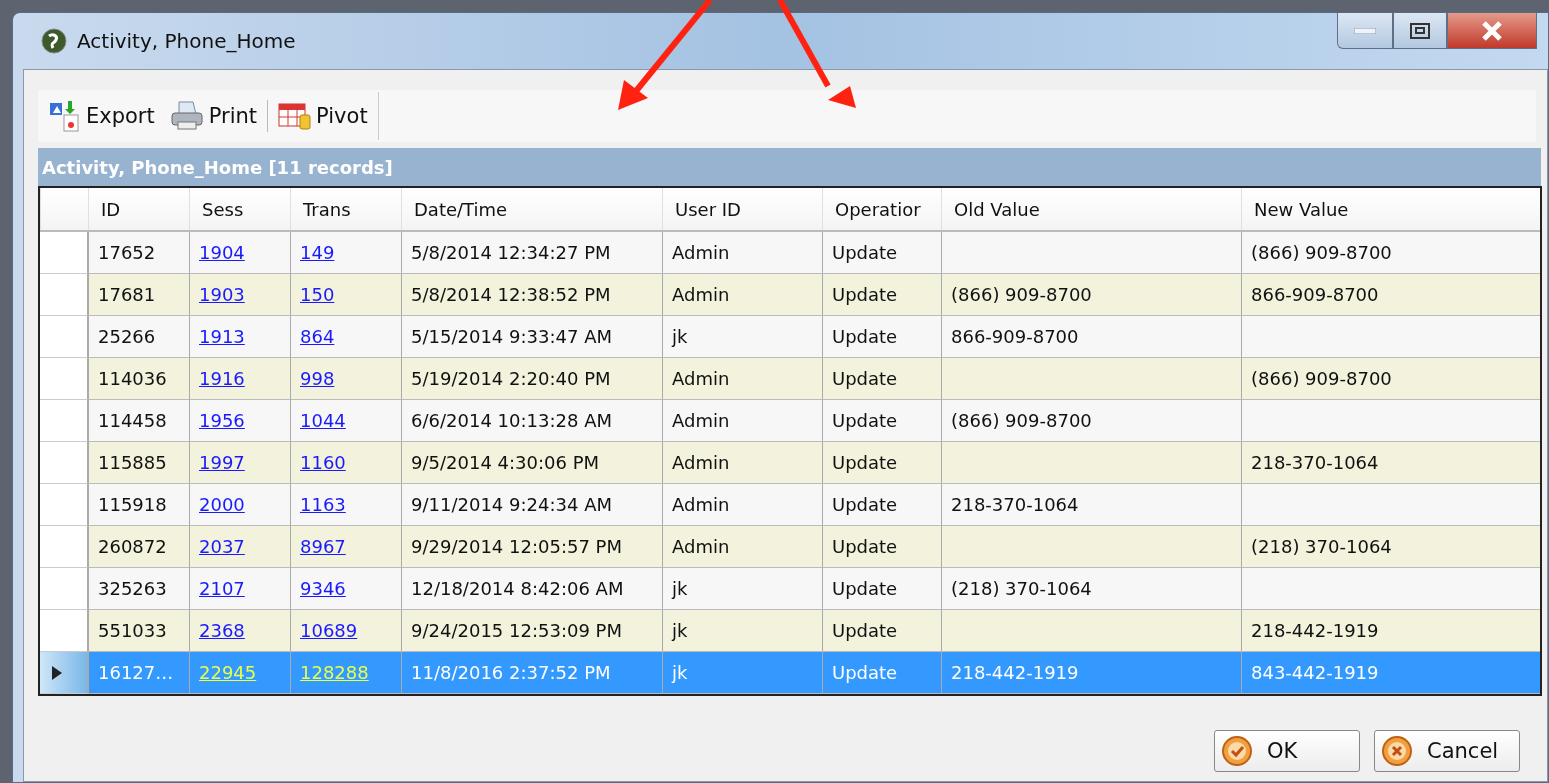 Image resolution: width=1549 pixels, height=783 pixels. What do you see at coordinates (790, 463) in the screenshot?
I see `table-row: 115885 1997 1160 9/5/2014 4:30:06 PM Admin Update 218-370-1064` at bounding box center [790, 463].